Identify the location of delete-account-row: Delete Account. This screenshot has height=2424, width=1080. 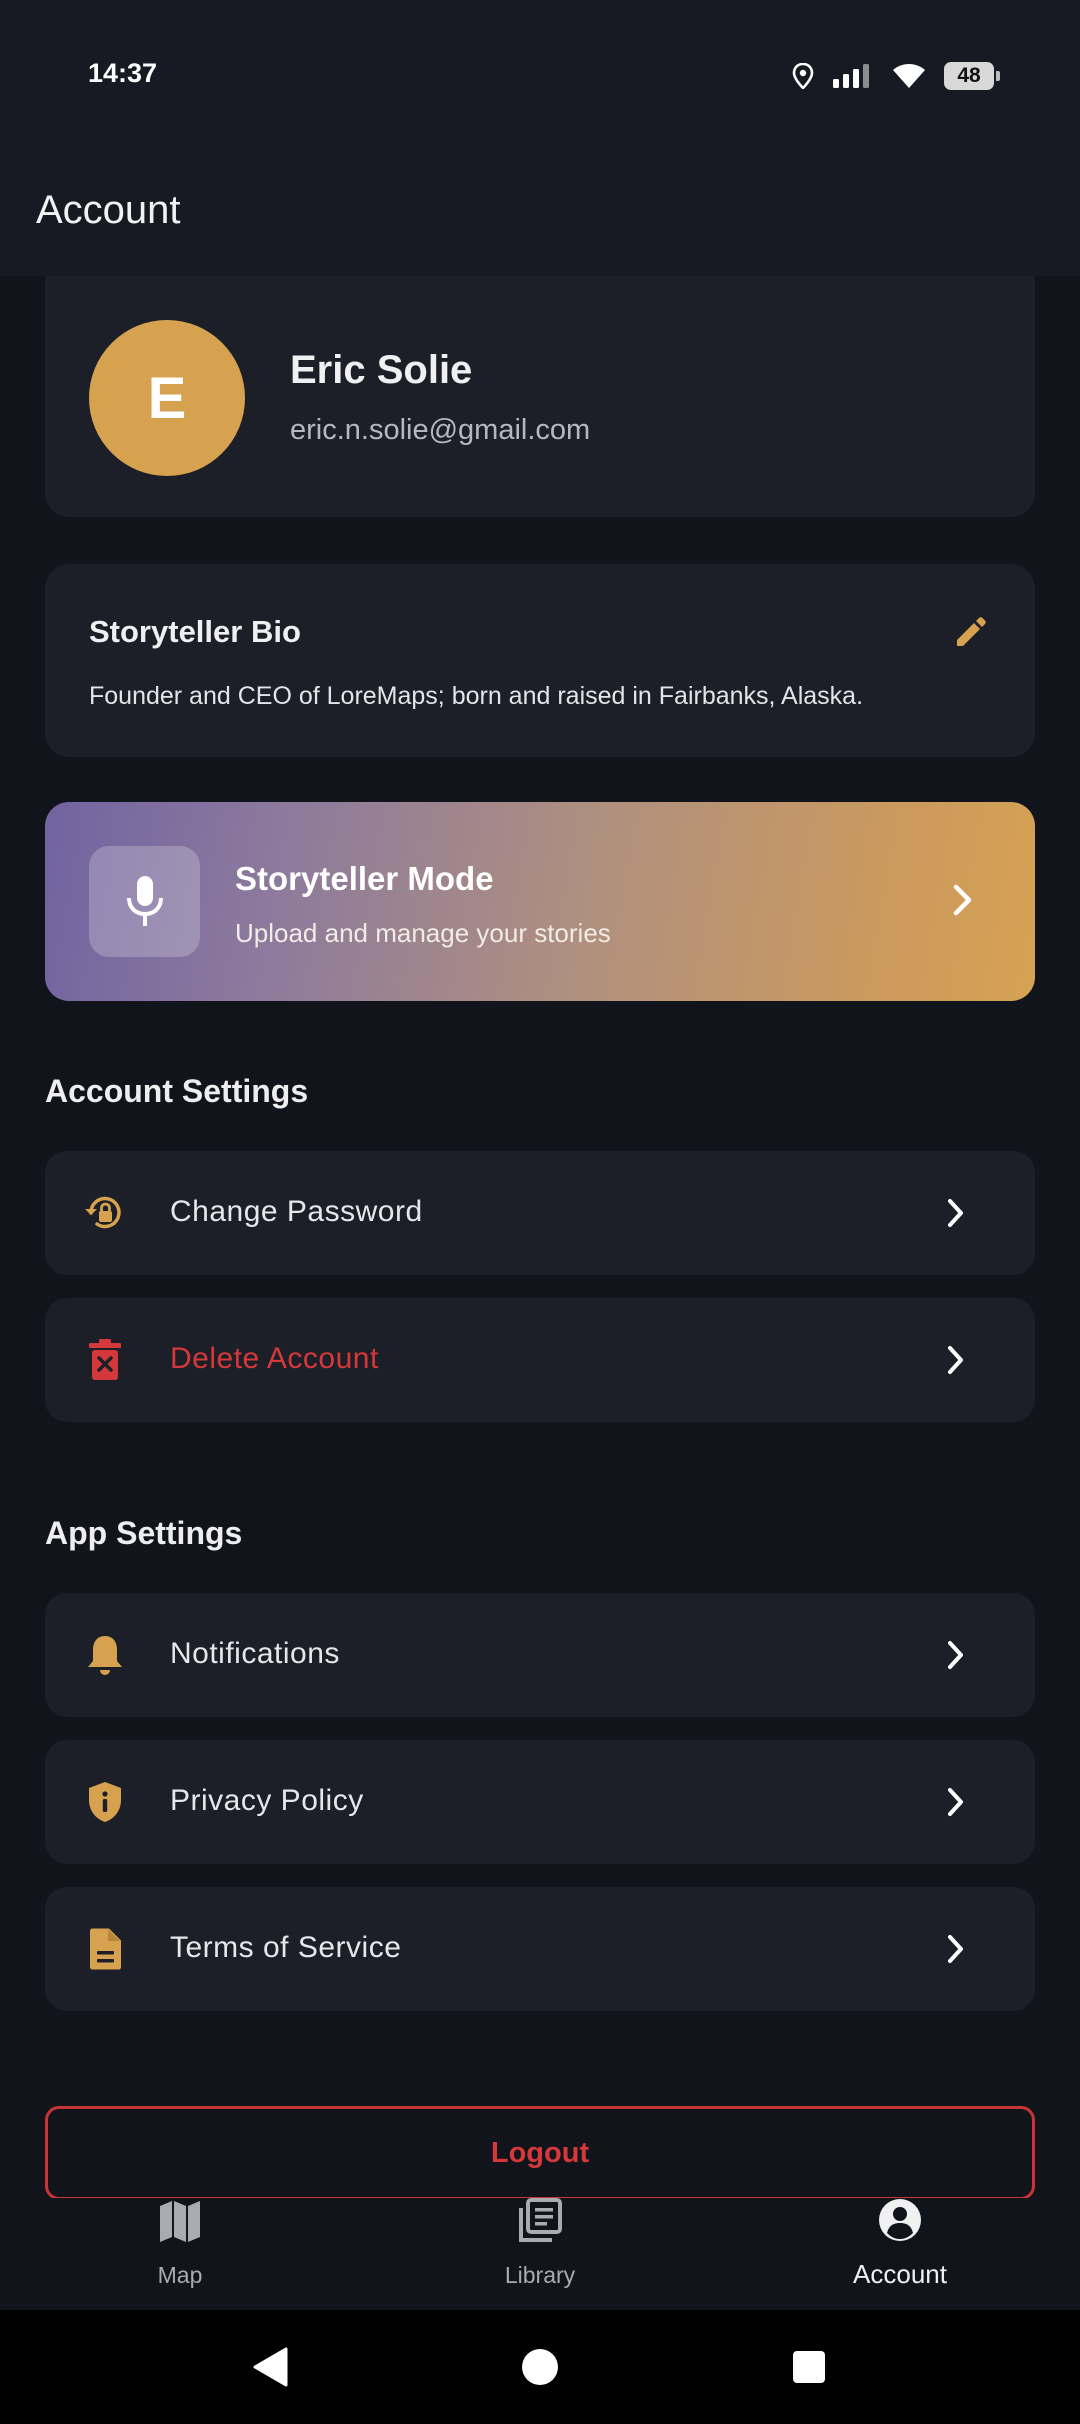
(540, 1360).